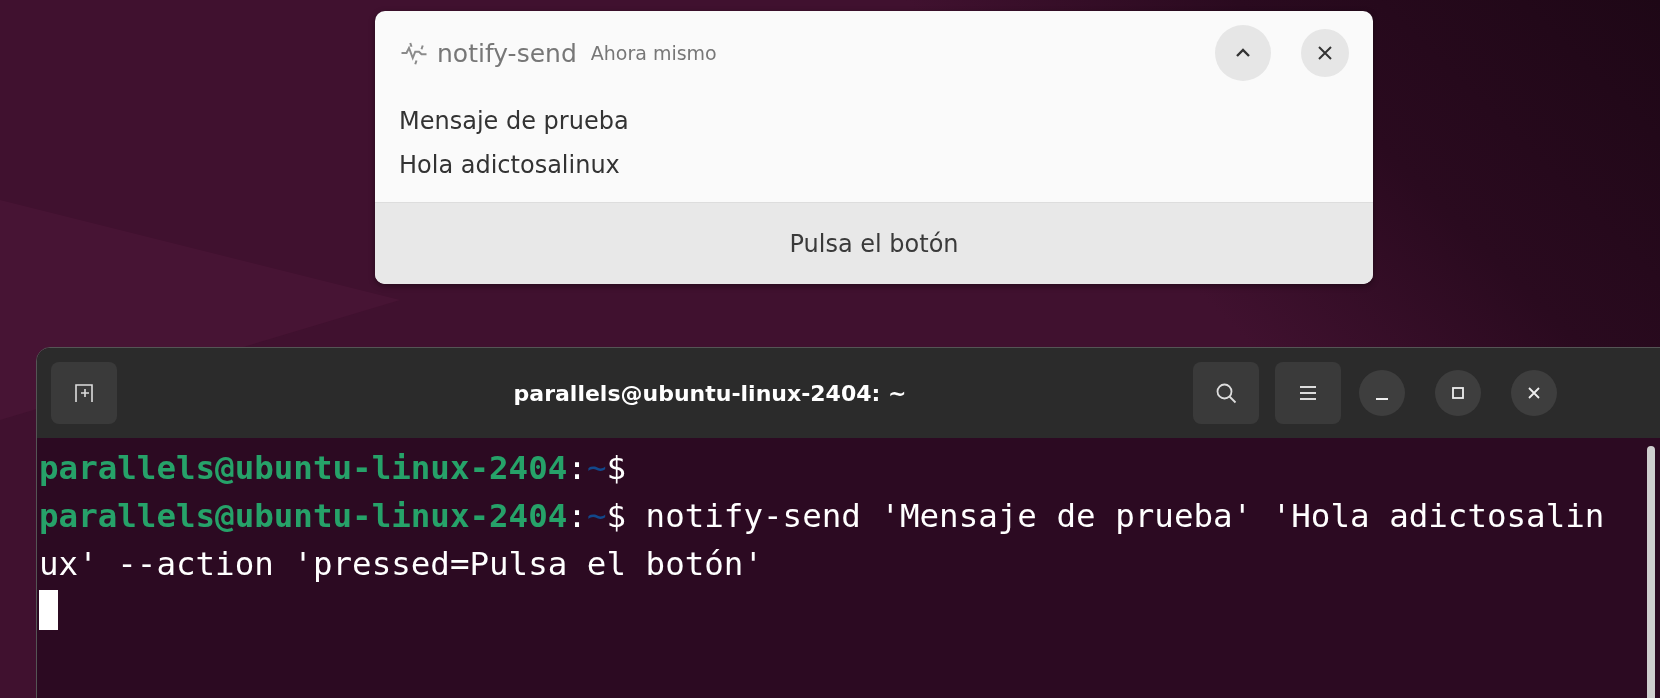  What do you see at coordinates (507, 53) in the screenshot?
I see `app-name: notify-send` at bounding box center [507, 53].